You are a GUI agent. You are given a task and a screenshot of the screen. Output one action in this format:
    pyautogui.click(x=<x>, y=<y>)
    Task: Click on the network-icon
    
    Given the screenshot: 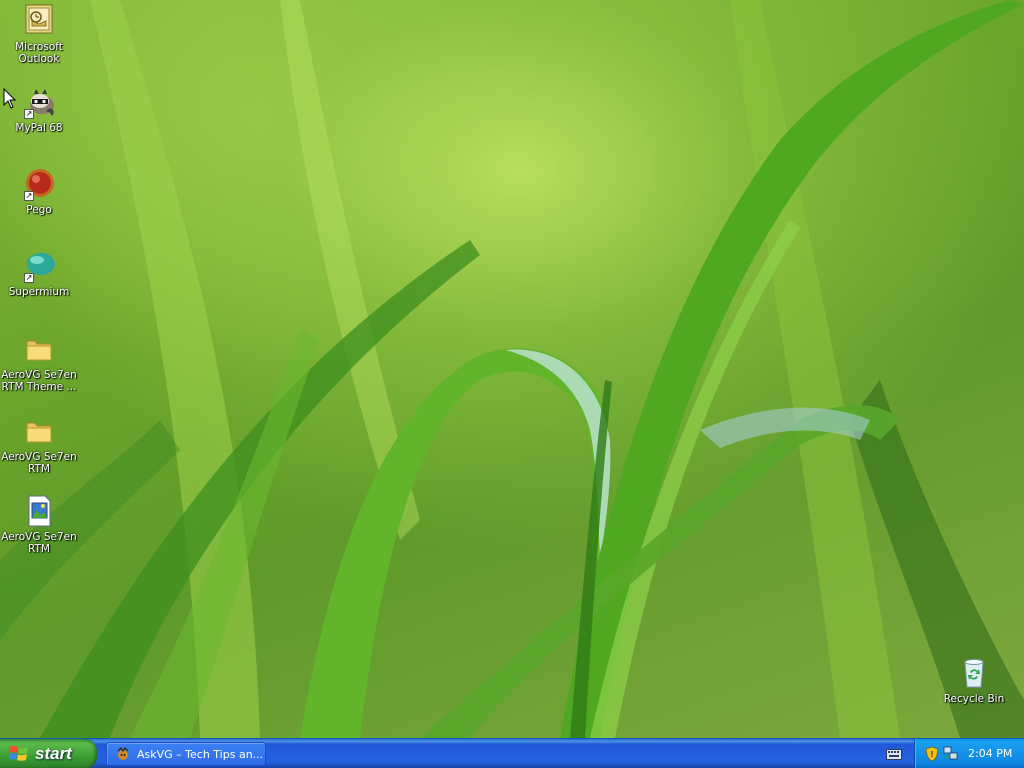 What is the action you would take?
    pyautogui.click(x=951, y=753)
    